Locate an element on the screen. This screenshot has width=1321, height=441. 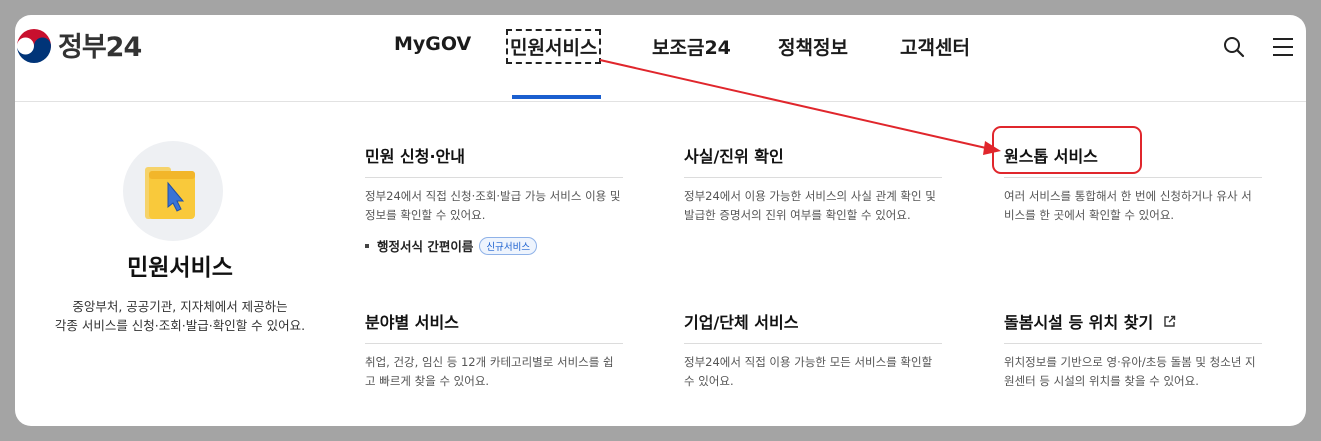
sub-link-form-simplified: 행정서식 간편이름 신규서비스 is located at coordinates (494, 245).